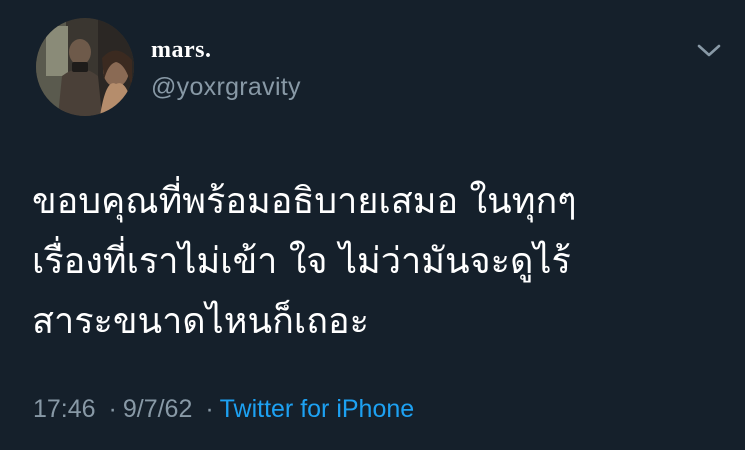 The width and height of the screenshot is (745, 450). I want to click on tweet-source-link: Twitter for iPhone, so click(317, 409).